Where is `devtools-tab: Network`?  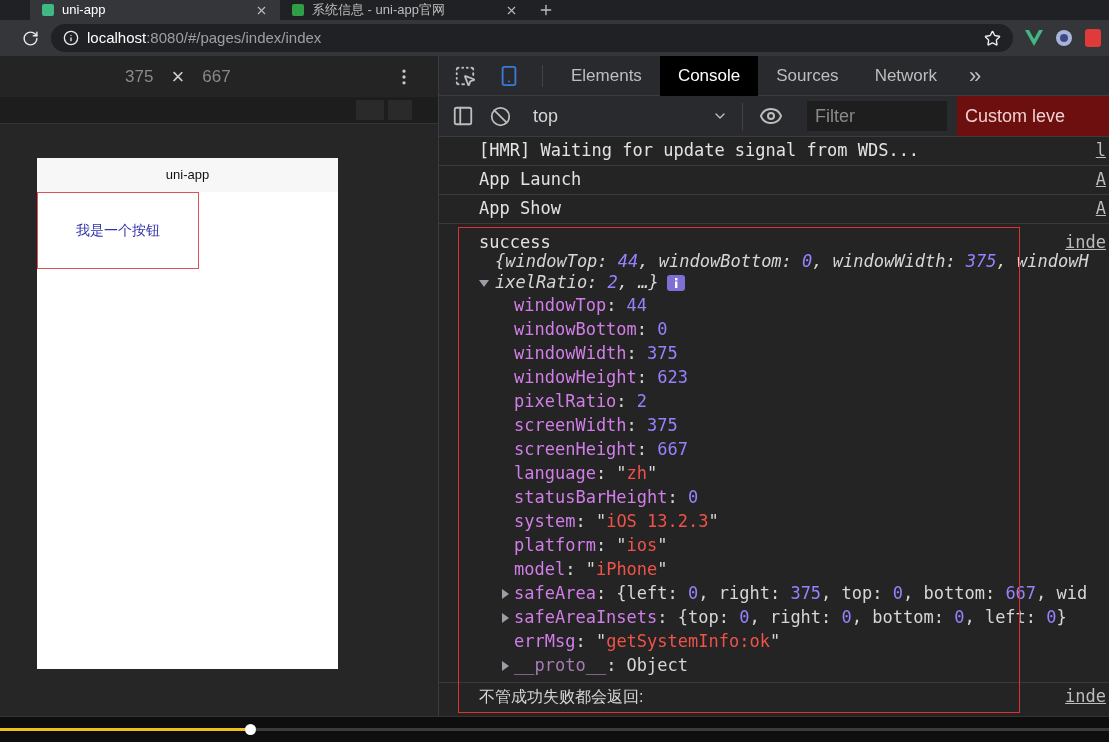 devtools-tab: Network is located at coordinates (905, 75).